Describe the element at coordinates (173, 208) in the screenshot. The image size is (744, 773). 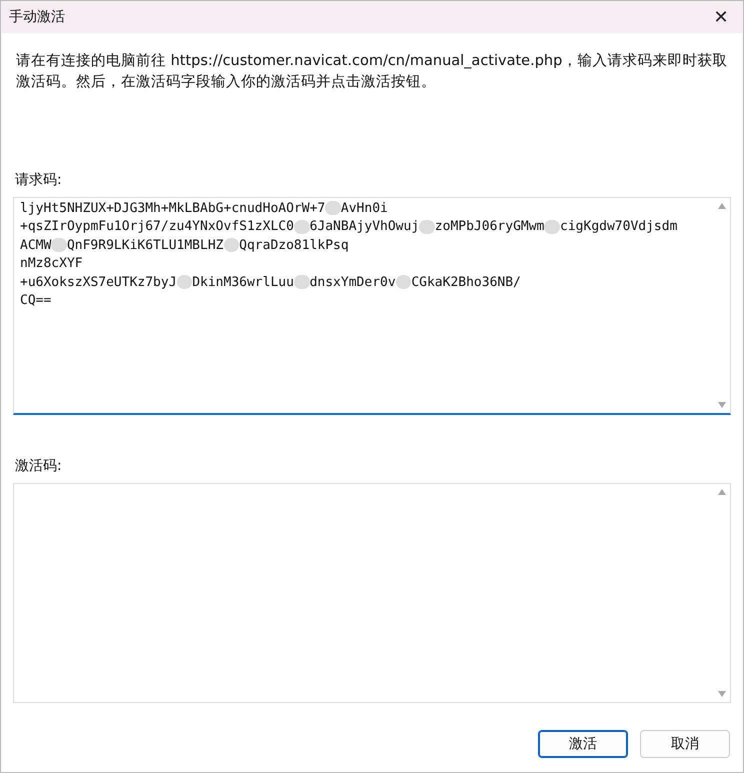
I see `code-text: ljyHt5NHZUX+DJG3Mh+MkLBAbG+cnudHoAOrW+7` at that location.